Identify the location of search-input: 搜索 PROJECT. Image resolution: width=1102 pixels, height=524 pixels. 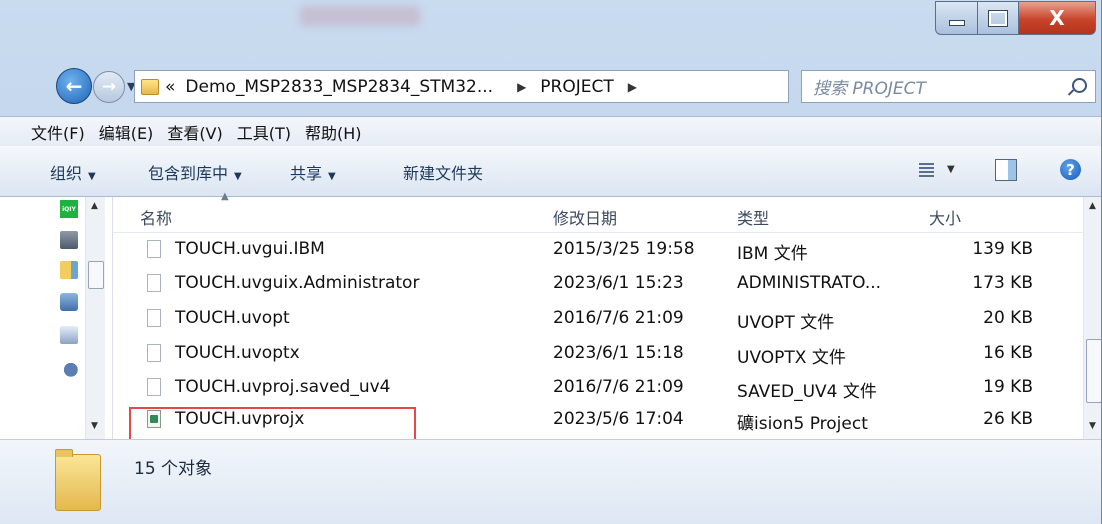
(948, 86).